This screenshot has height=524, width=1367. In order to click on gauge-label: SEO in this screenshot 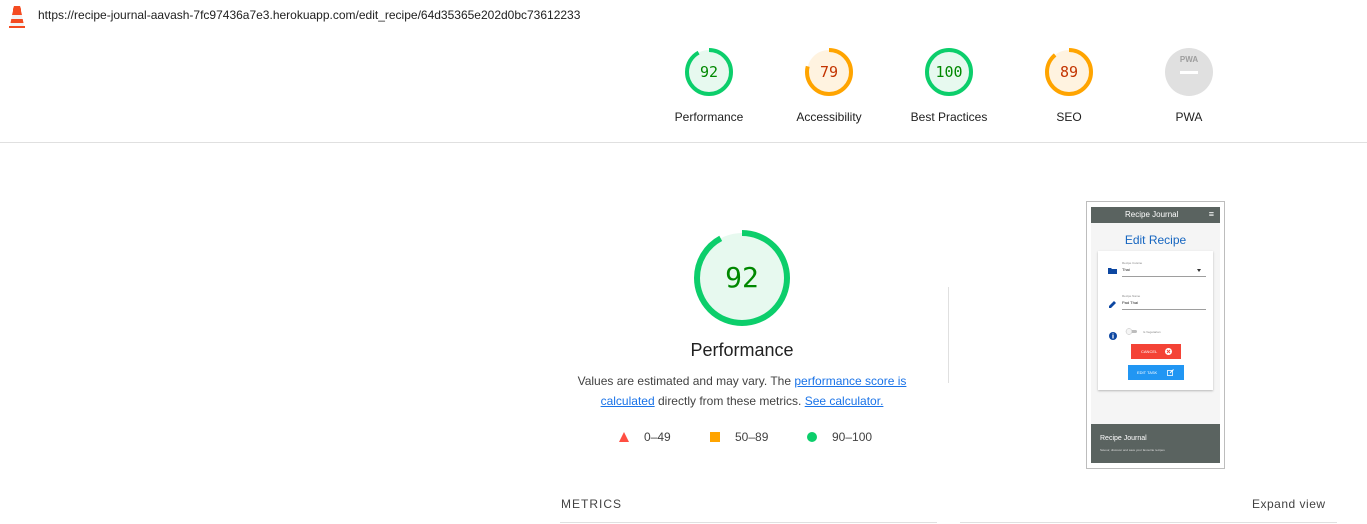, I will do `click(1069, 117)`.